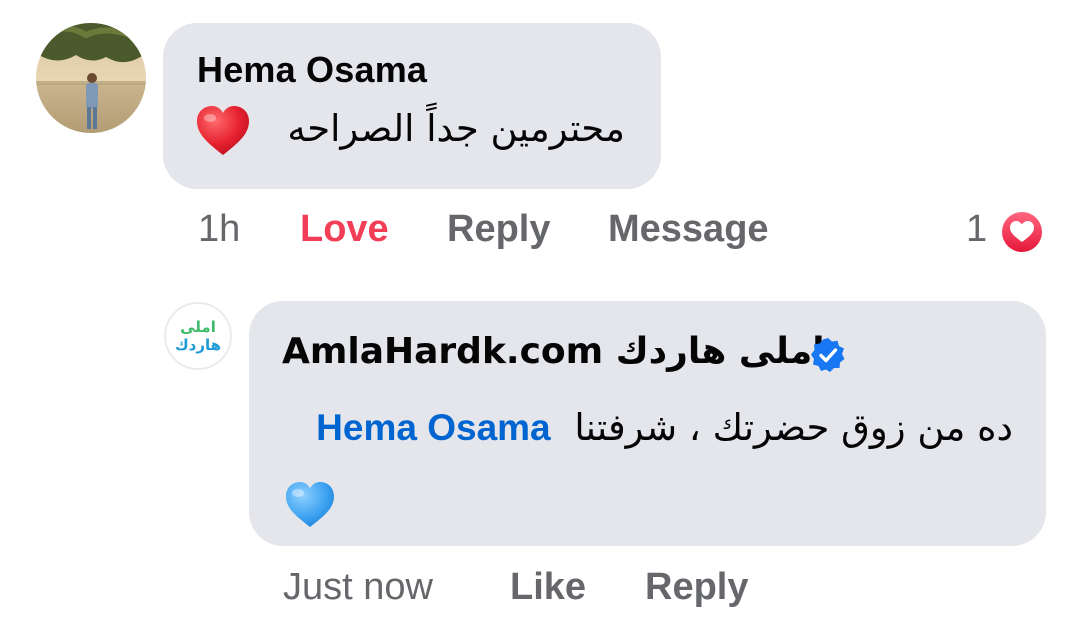  I want to click on reply-timestamp: Just now, so click(358, 587).